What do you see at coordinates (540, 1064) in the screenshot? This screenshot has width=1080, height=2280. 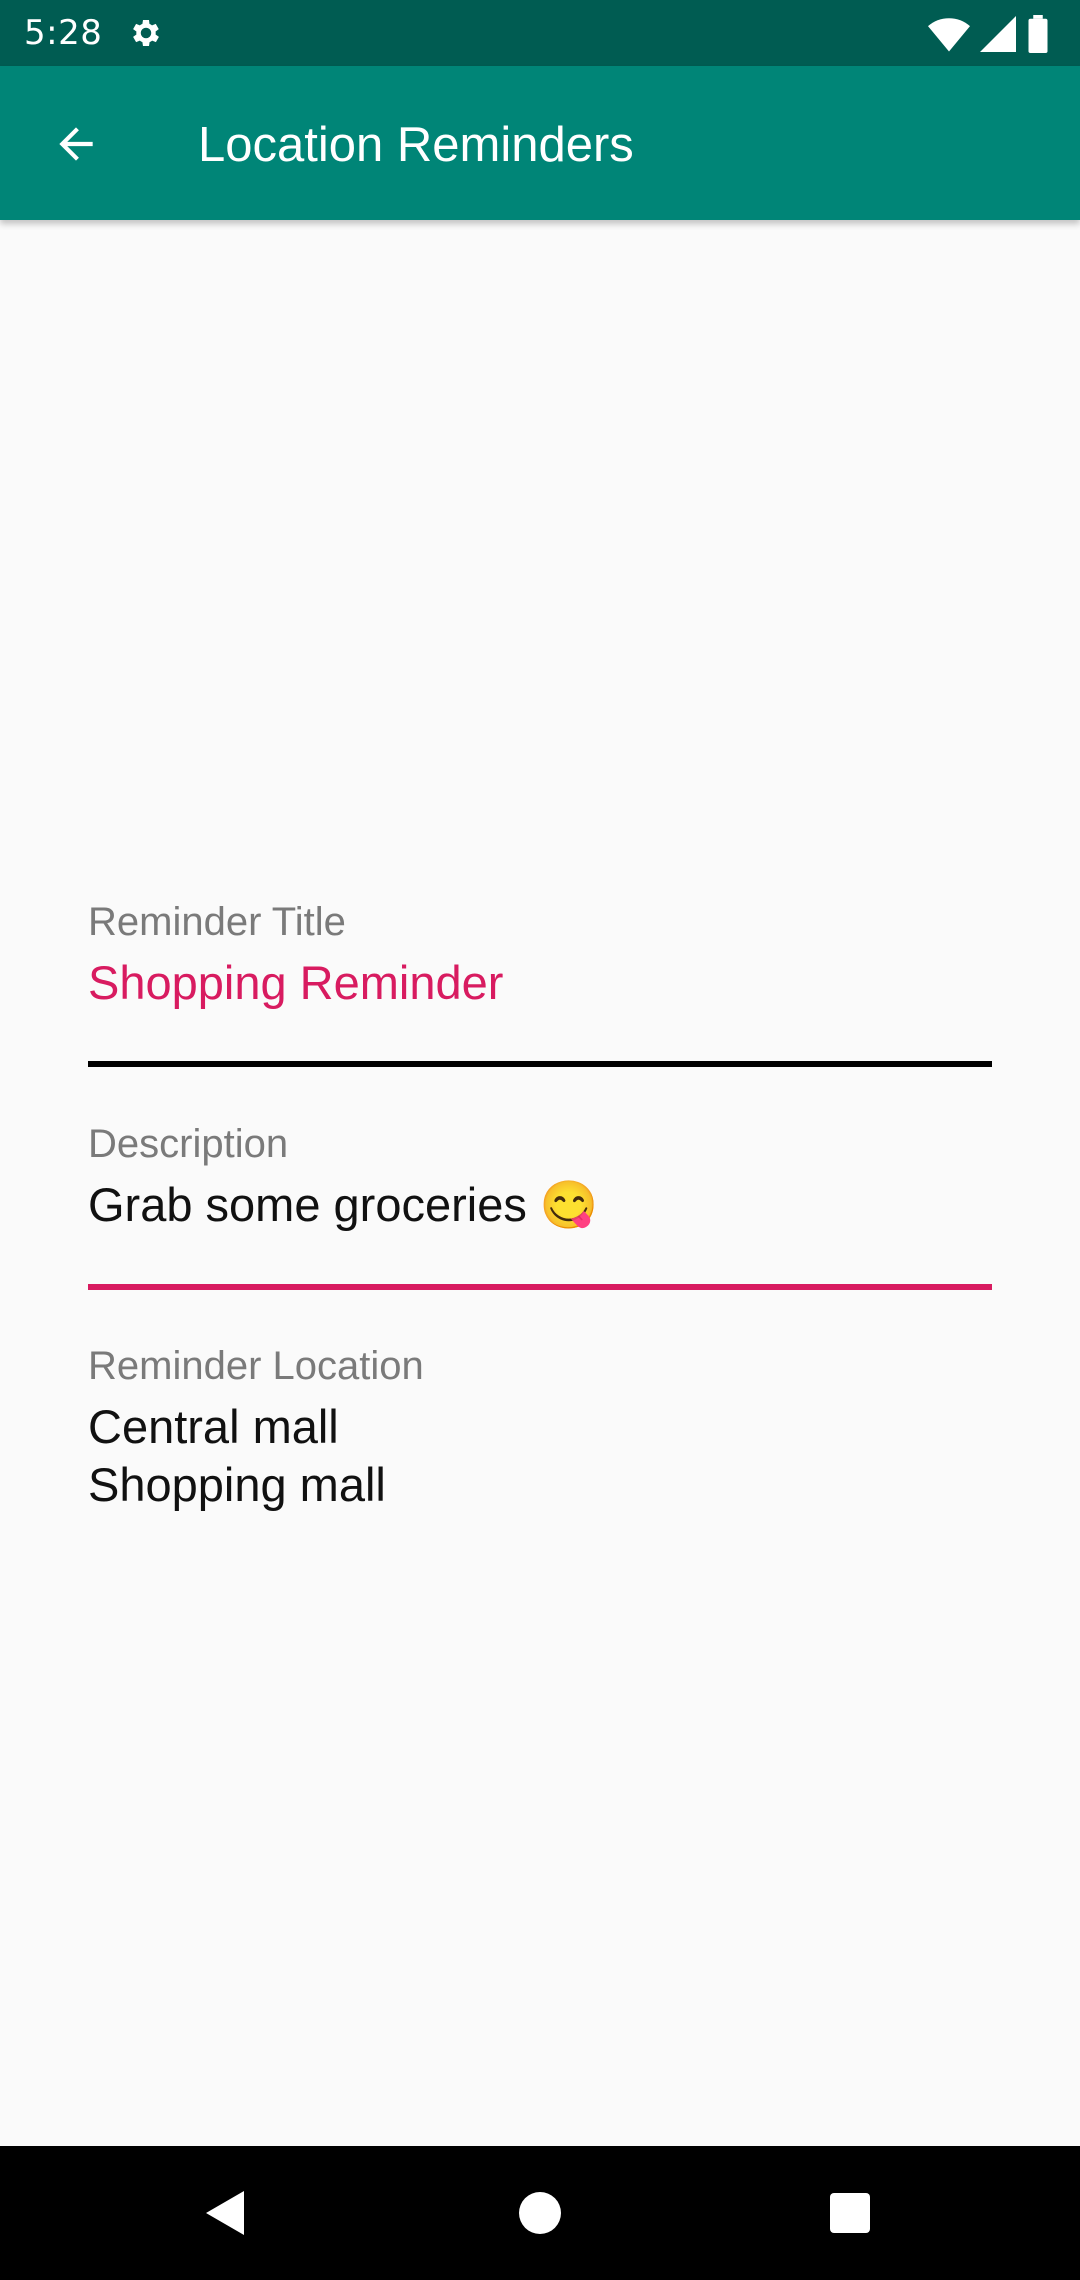 I see `reminder-title-underline` at bounding box center [540, 1064].